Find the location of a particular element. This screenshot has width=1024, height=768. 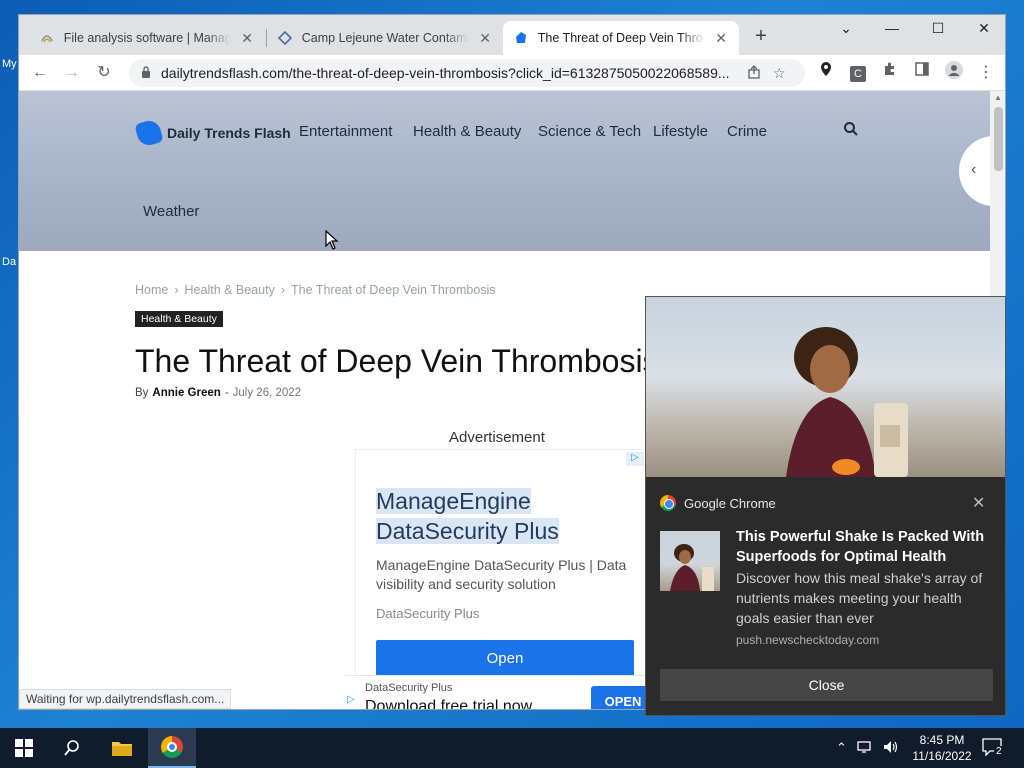

tab-title: The Threat of Deep Vein Thromb is located at coordinates (621, 38).